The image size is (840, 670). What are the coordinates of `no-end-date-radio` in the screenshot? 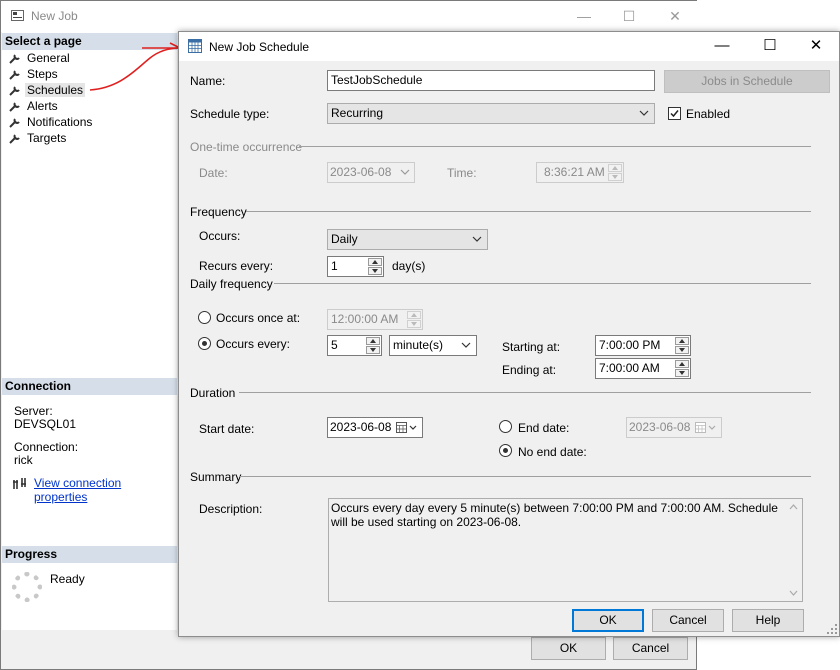 It's located at (505, 450).